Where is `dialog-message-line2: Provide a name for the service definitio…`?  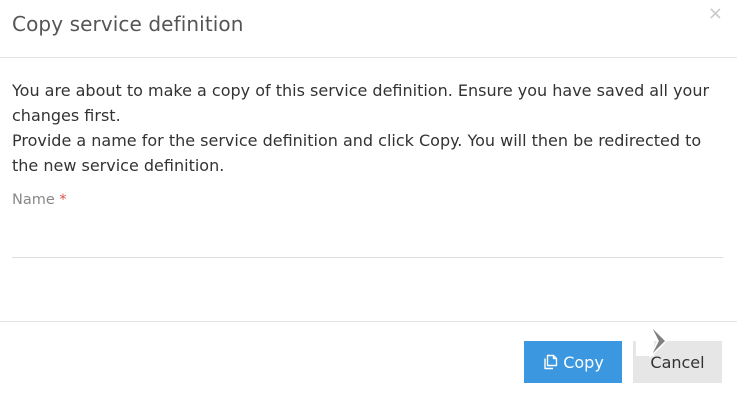
dialog-message-line2: Provide a name for the service definitio… is located at coordinates (357, 153).